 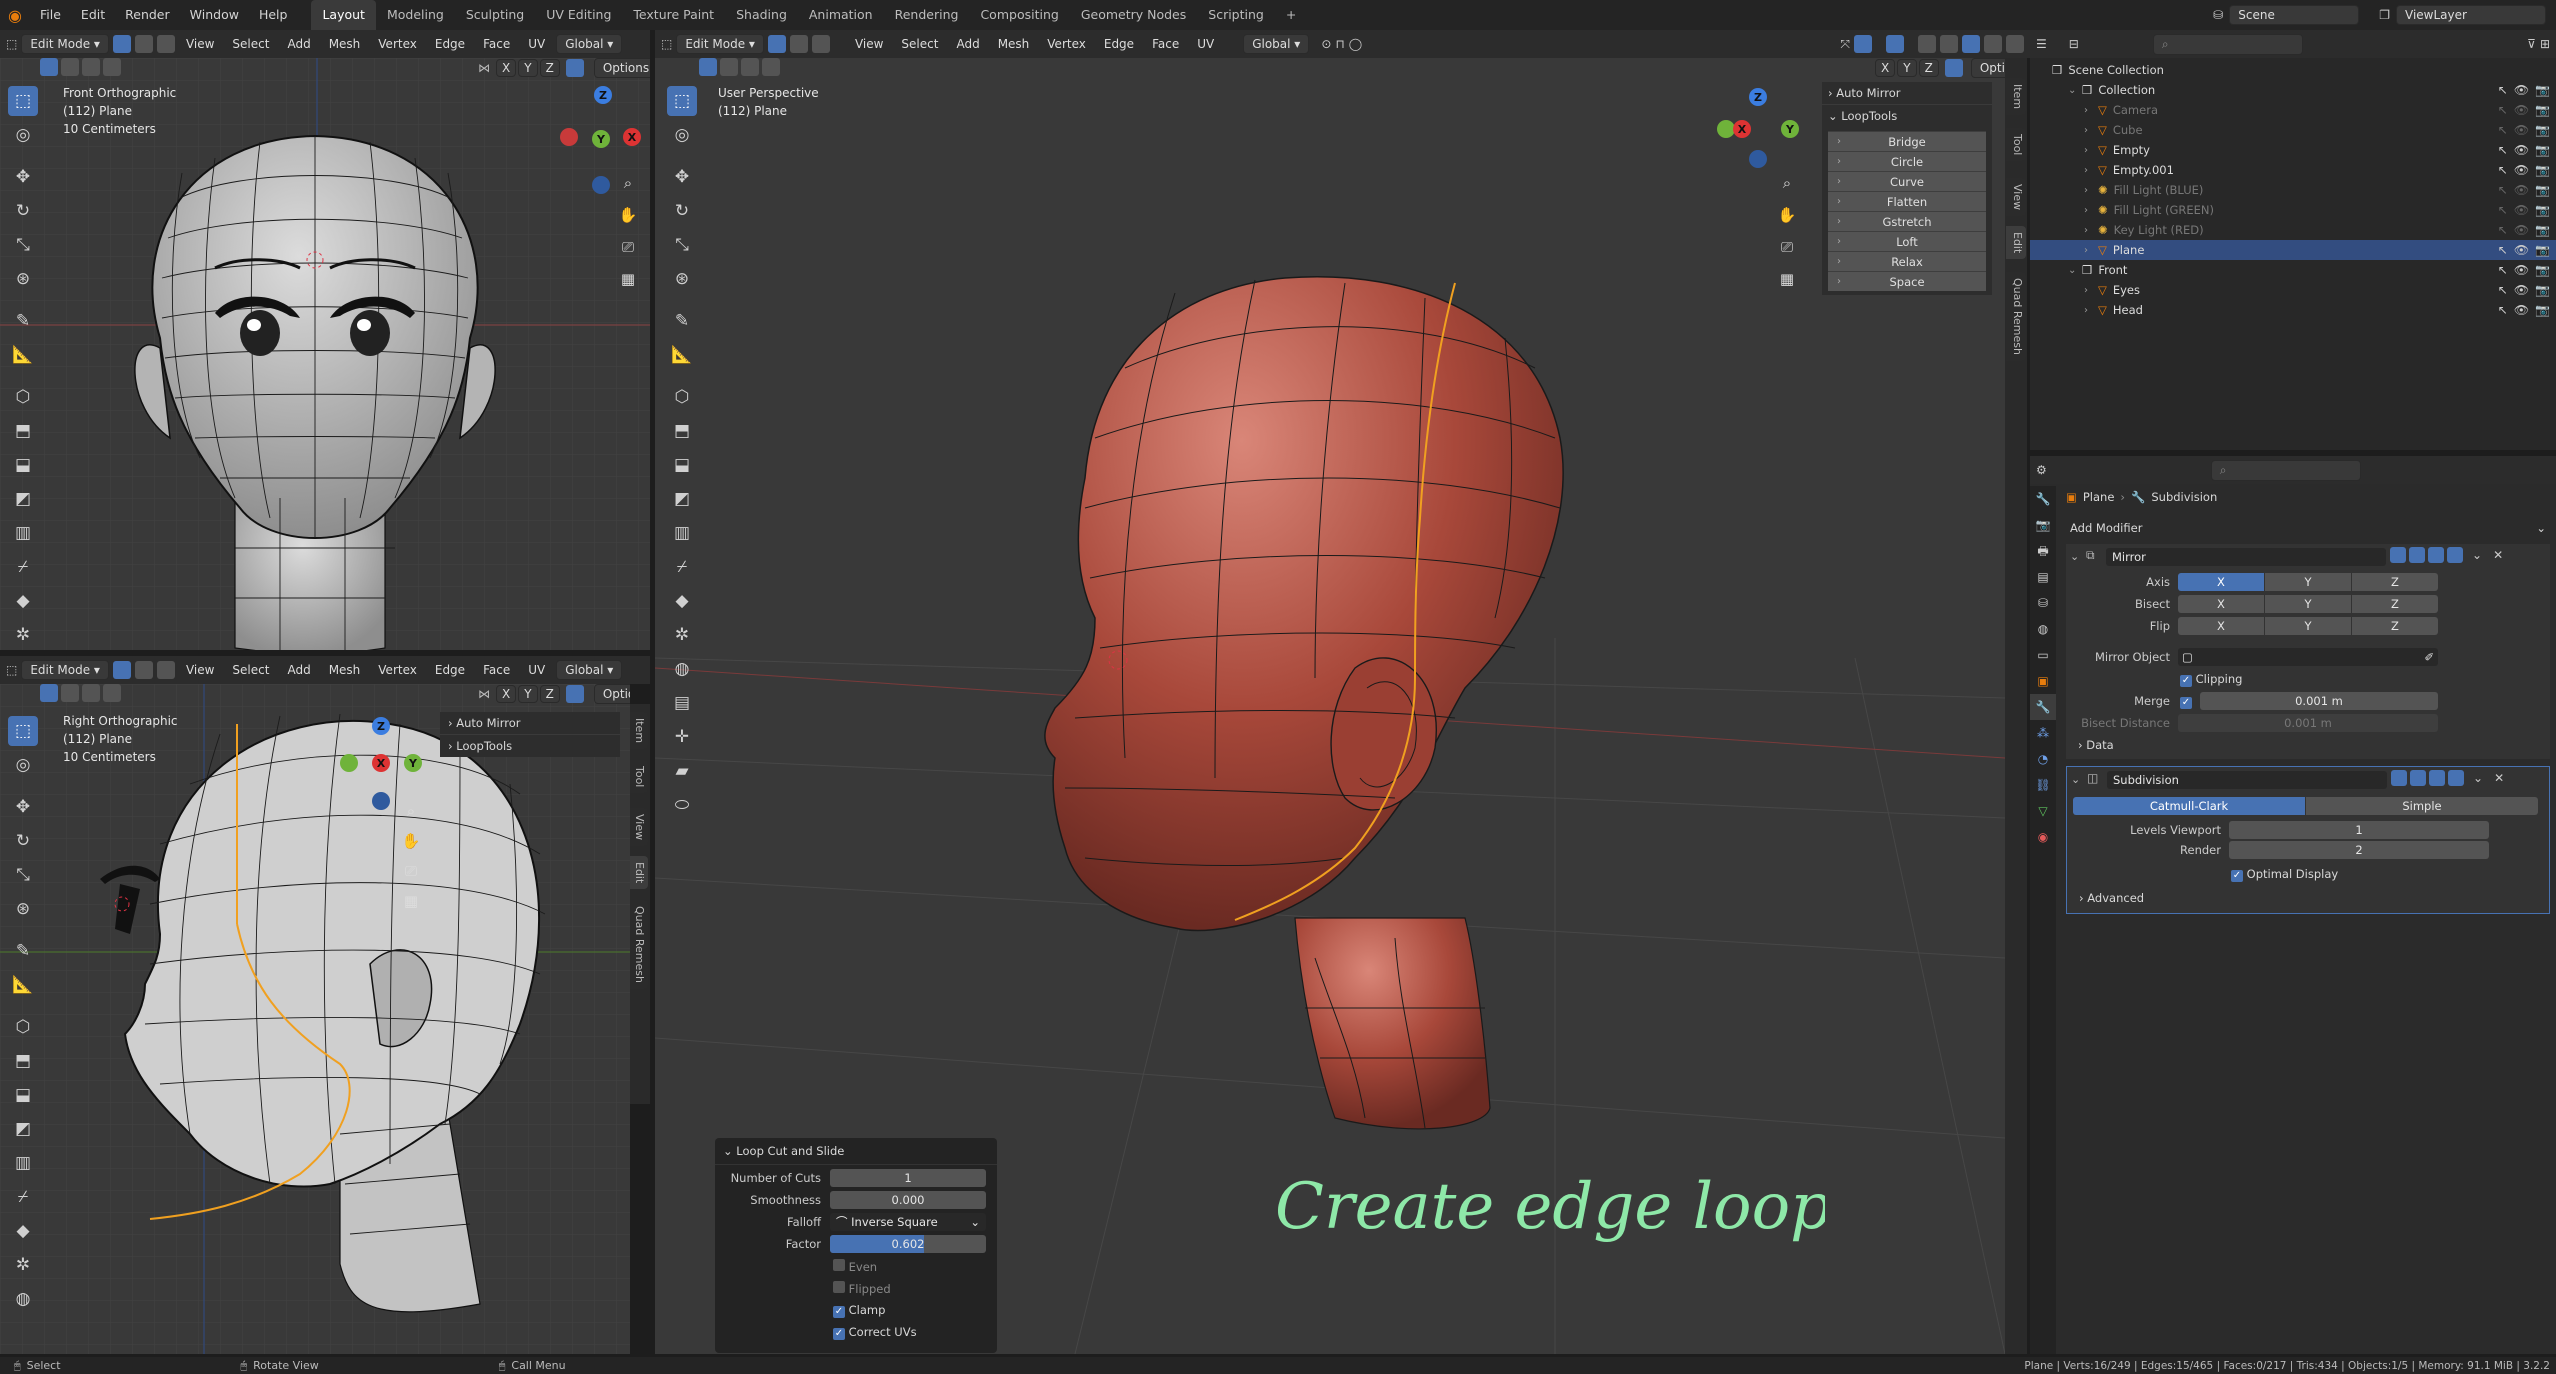 What do you see at coordinates (1927, 44) in the screenshot?
I see `xray-button` at bounding box center [1927, 44].